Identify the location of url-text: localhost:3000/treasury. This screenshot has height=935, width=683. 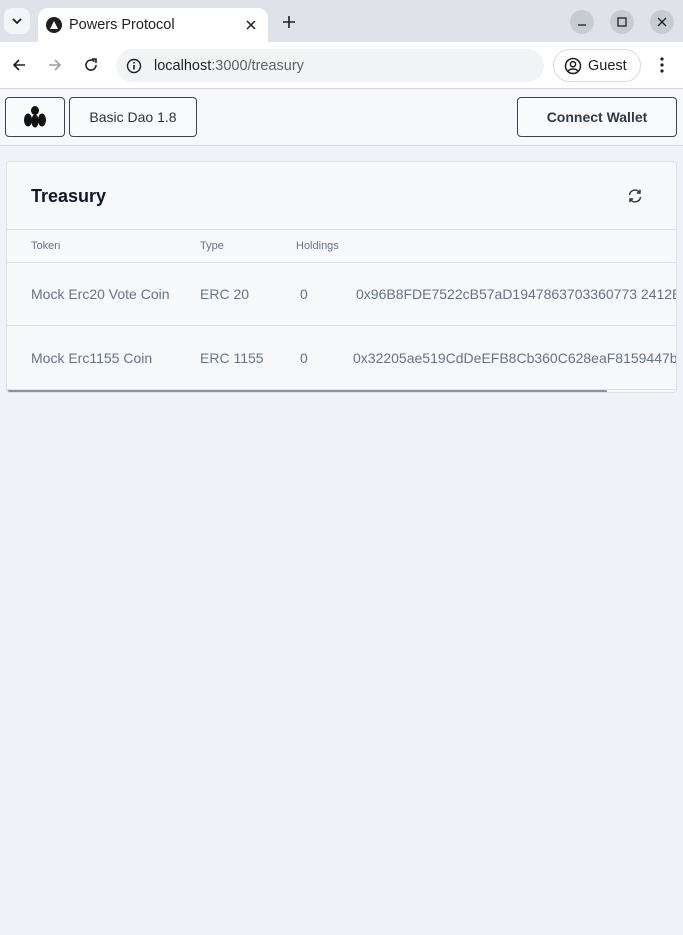
(229, 66).